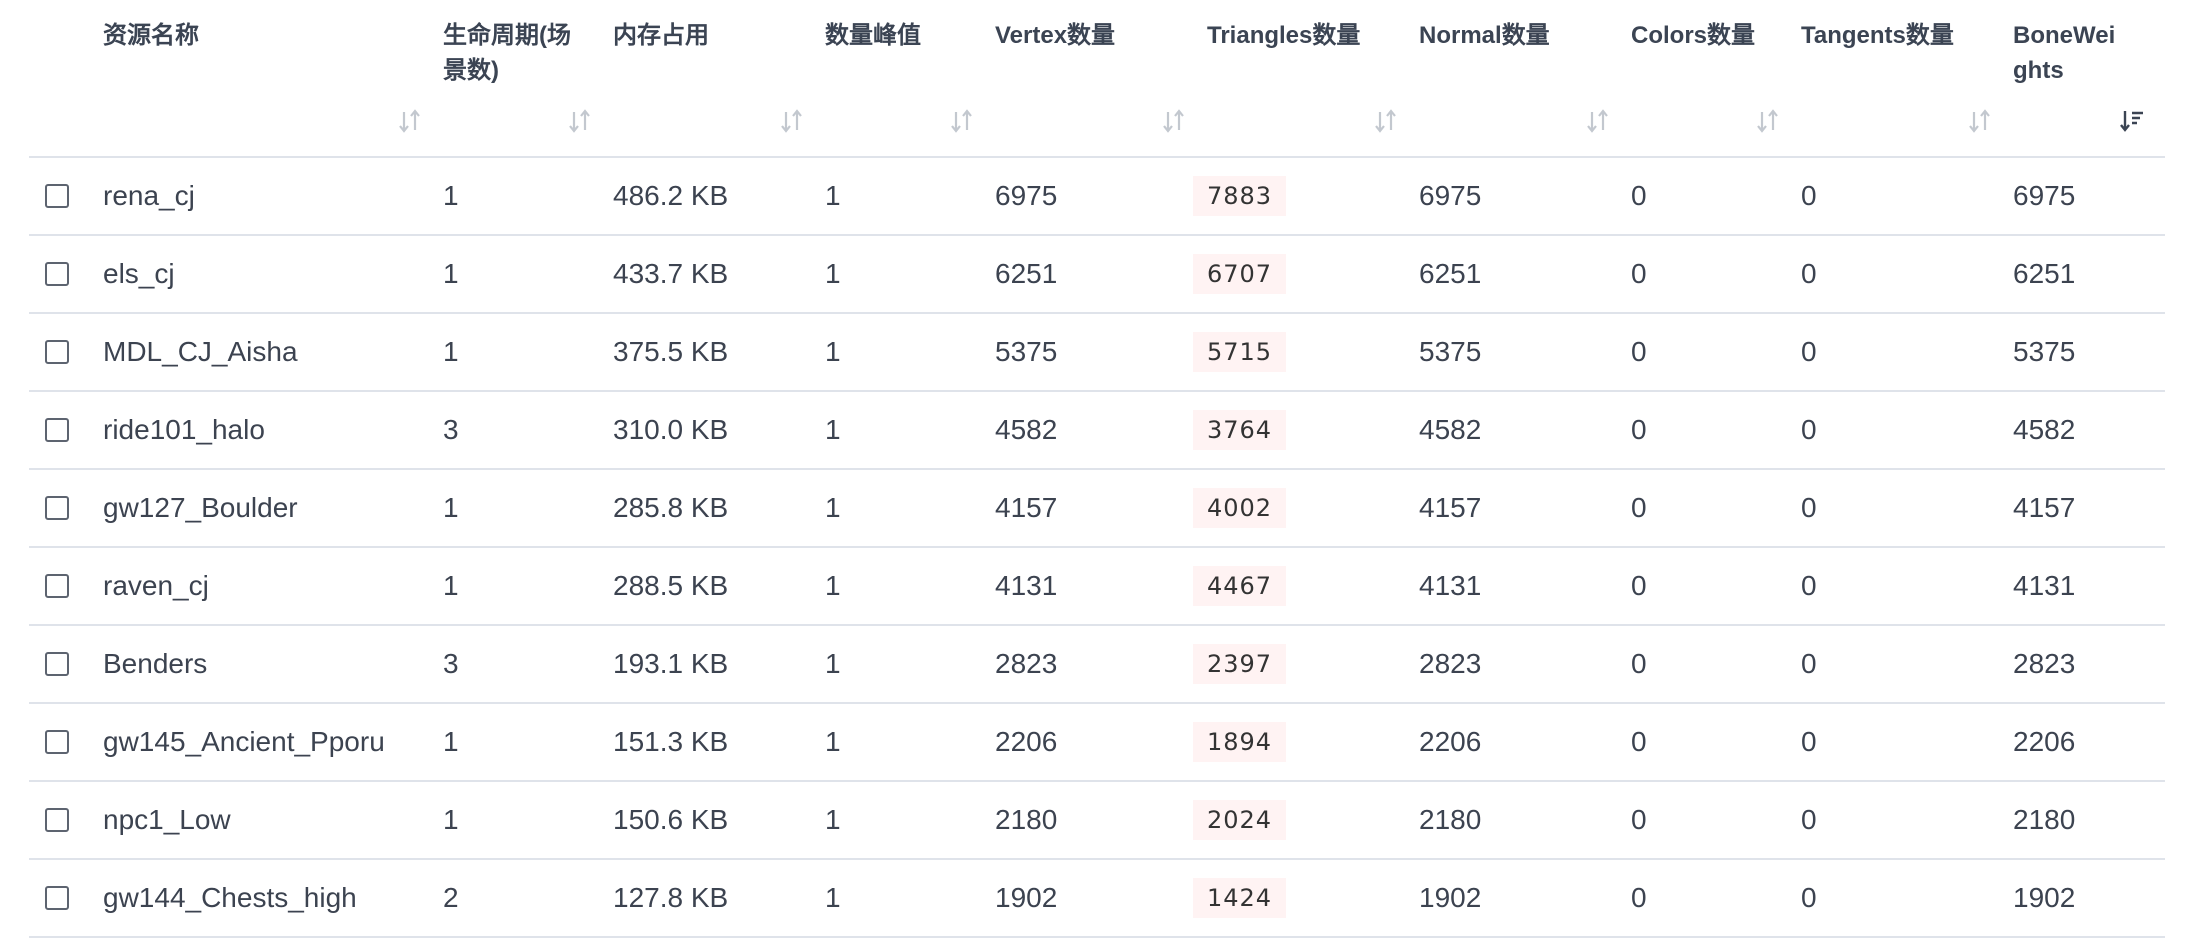 This screenshot has width=2189, height=938. I want to click on table-row: MDL_CJ_Aisha 1 375.5 KB 1 5375 5715 5375 0 0 5375, so click(1097, 352).